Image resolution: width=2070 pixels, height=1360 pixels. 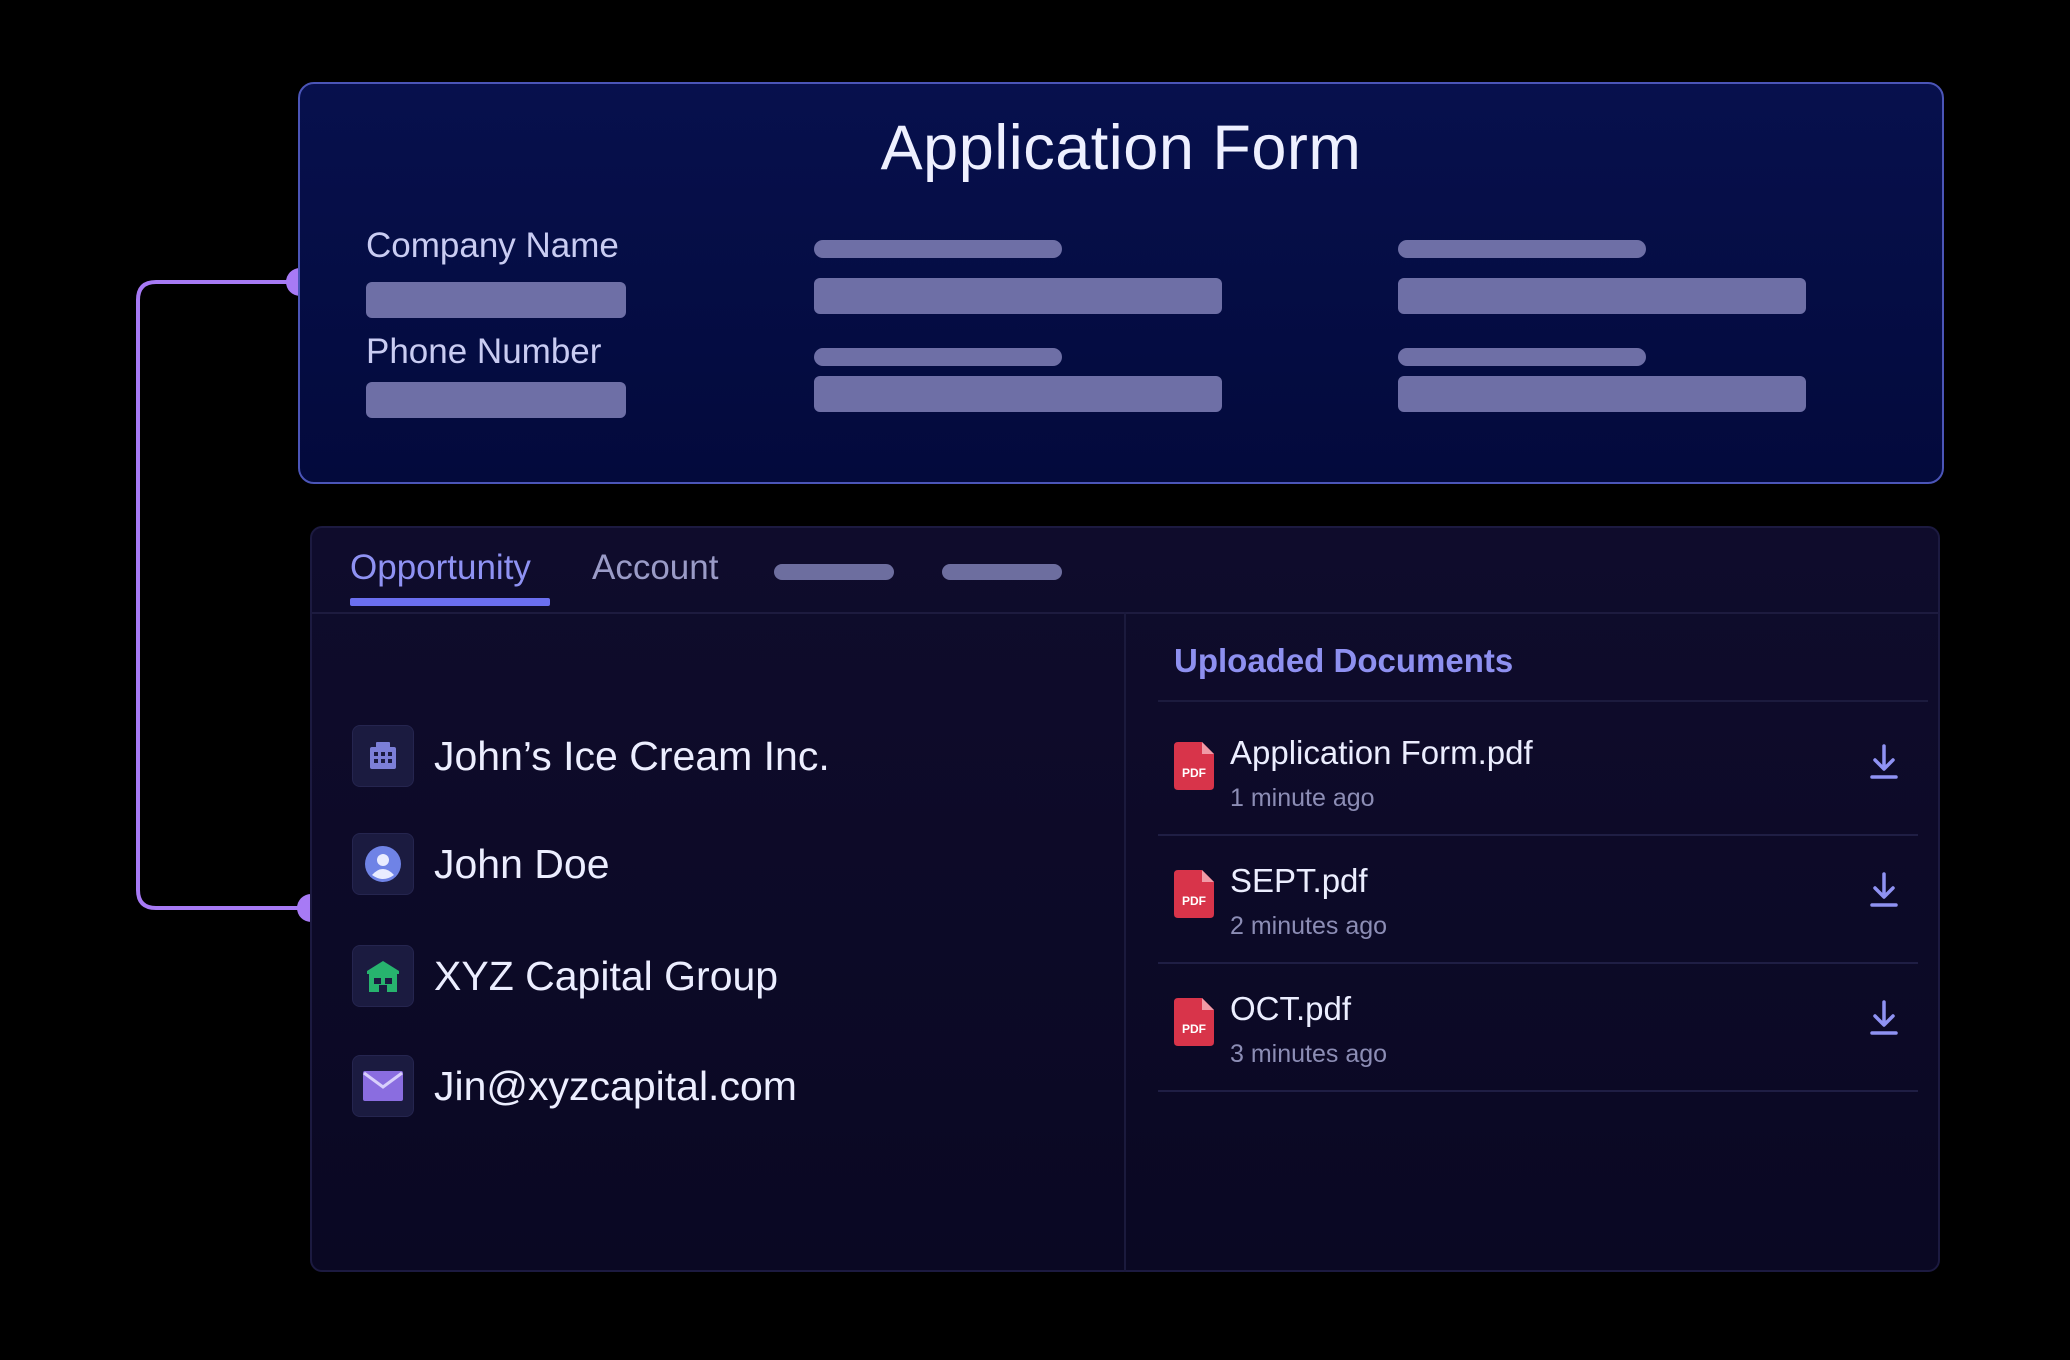 What do you see at coordinates (1302, 798) in the screenshot?
I see `document-time: 1 minute ago` at bounding box center [1302, 798].